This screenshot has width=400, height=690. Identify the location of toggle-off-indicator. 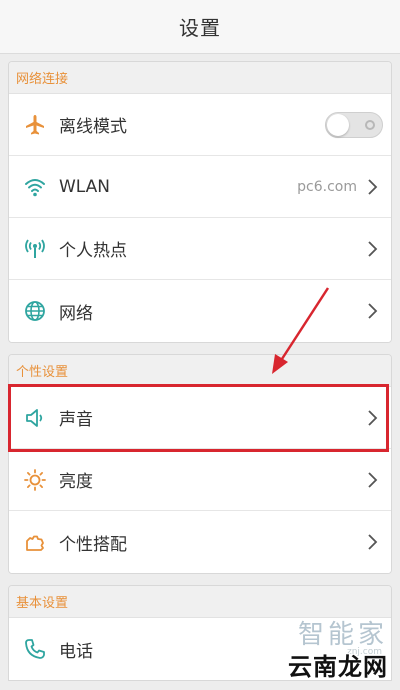
(370, 124).